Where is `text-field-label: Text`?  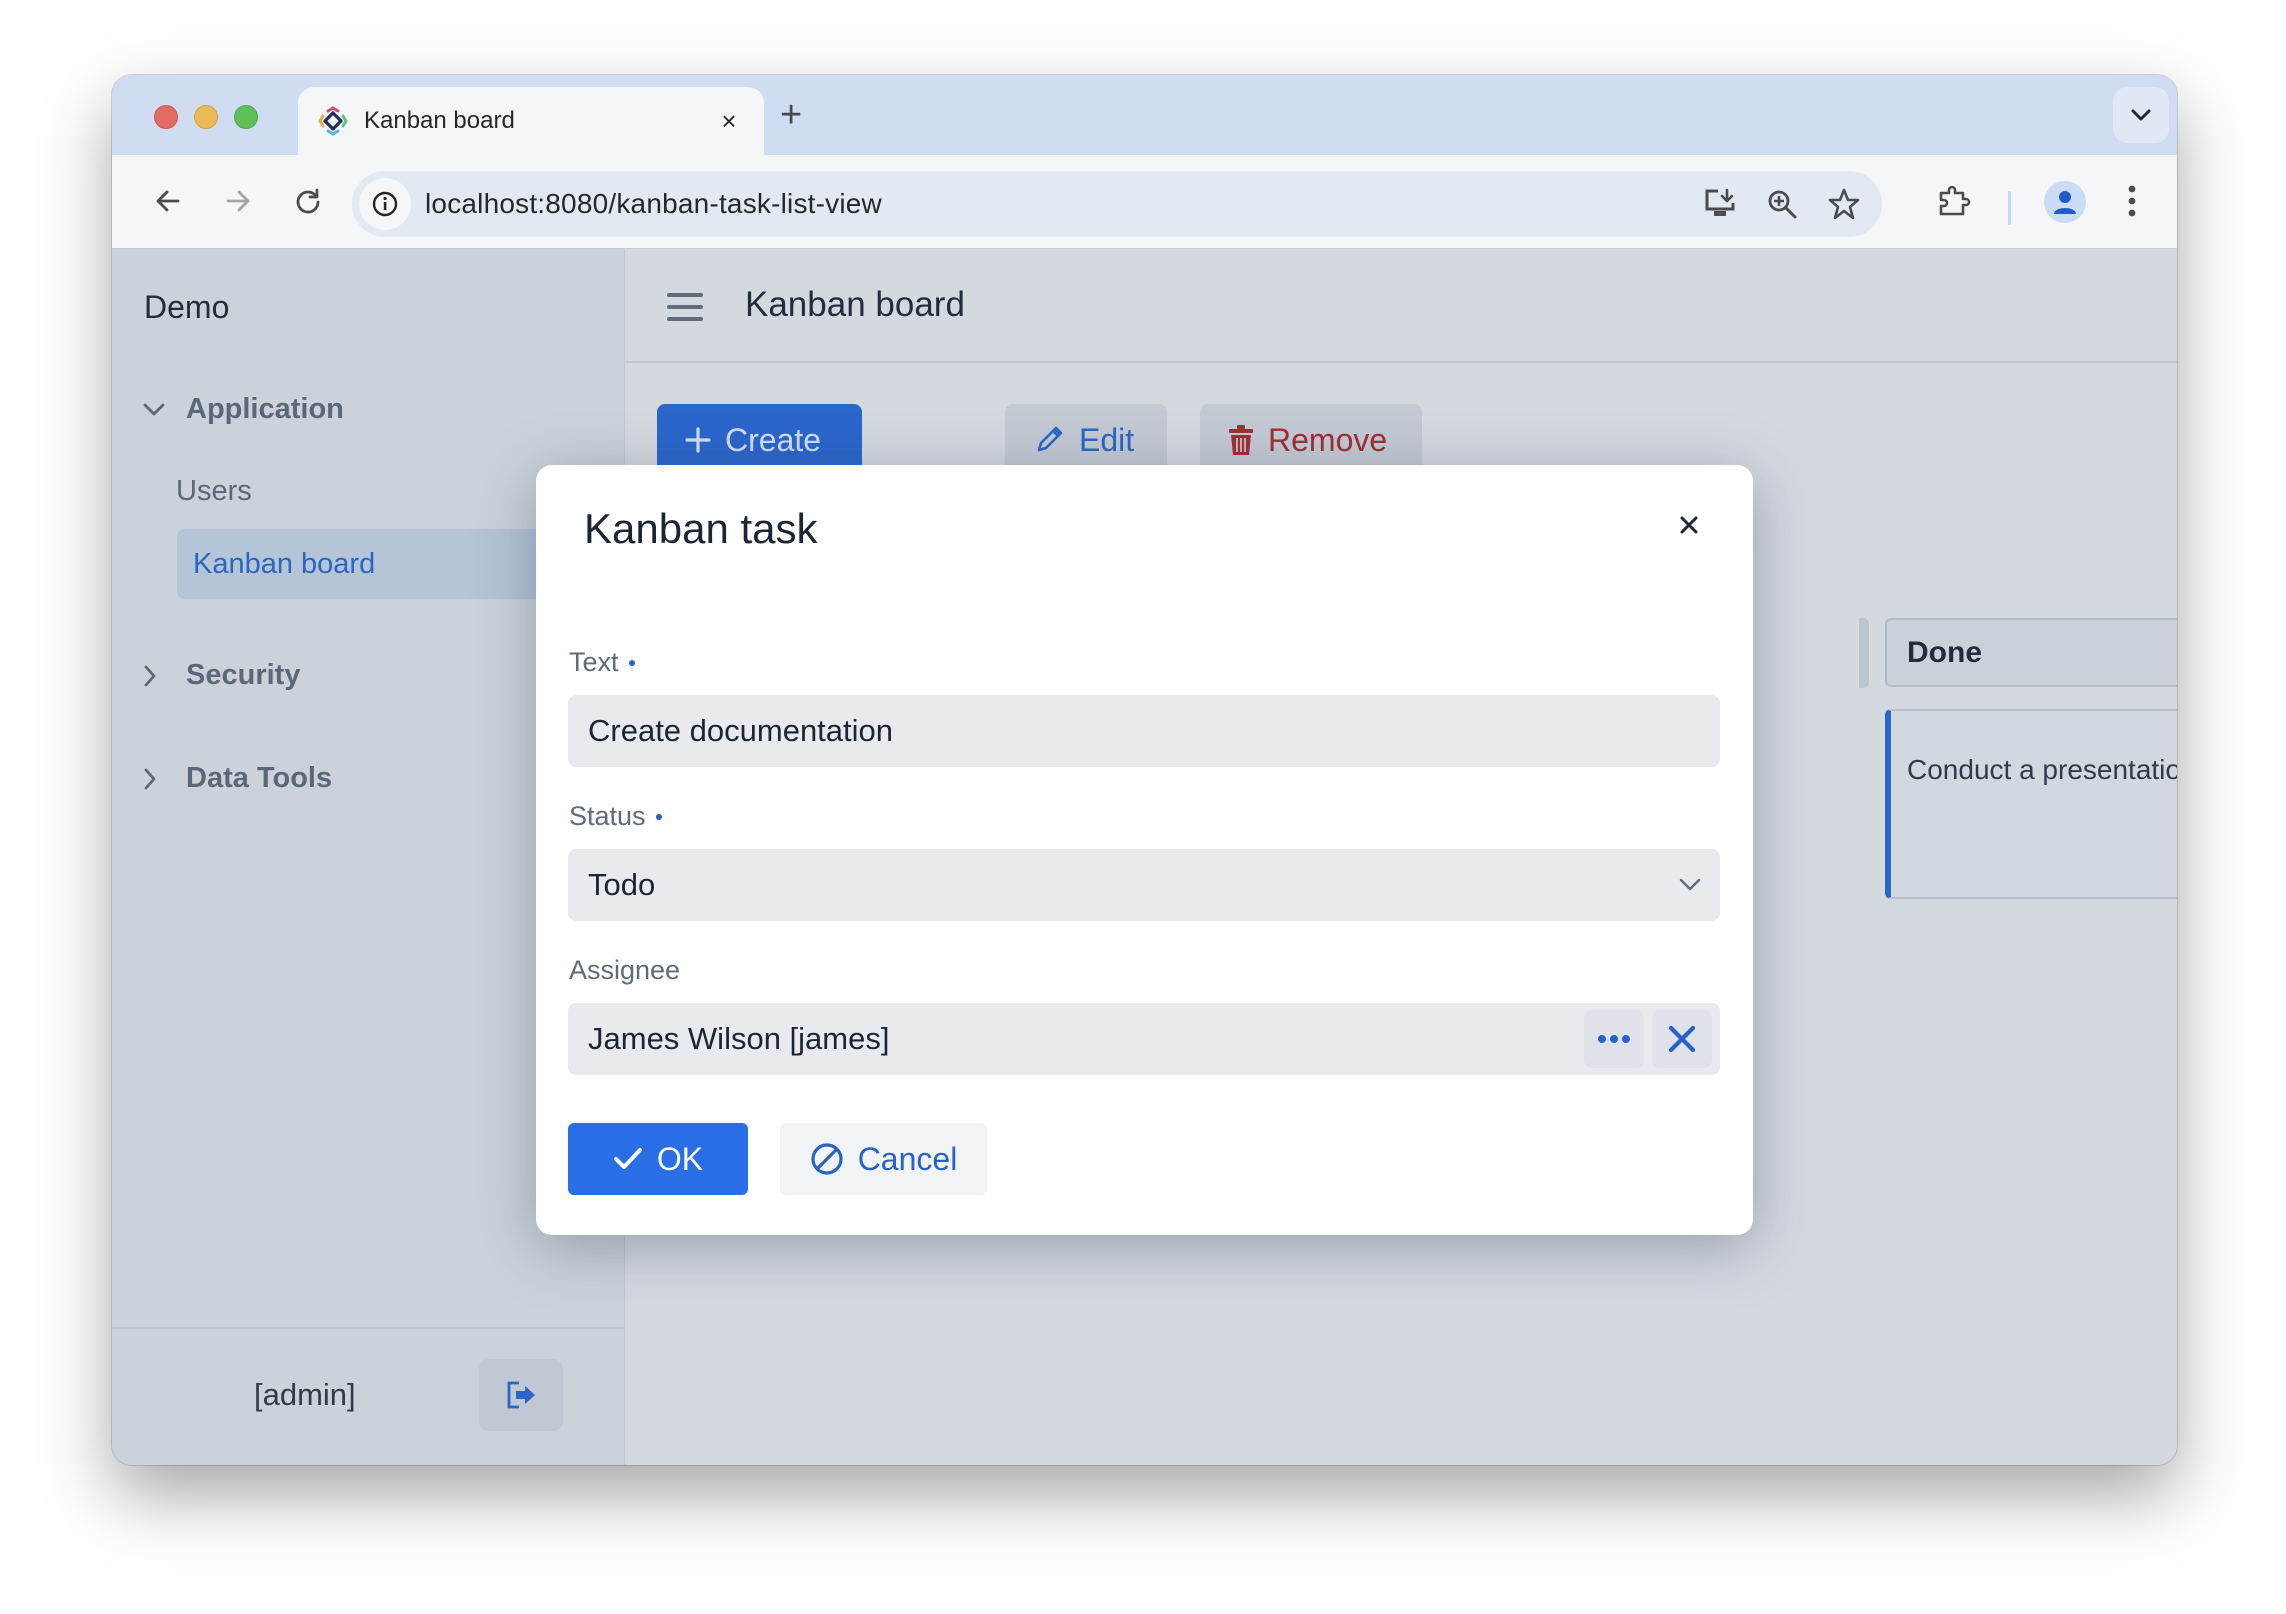 text-field-label: Text is located at coordinates (602, 662).